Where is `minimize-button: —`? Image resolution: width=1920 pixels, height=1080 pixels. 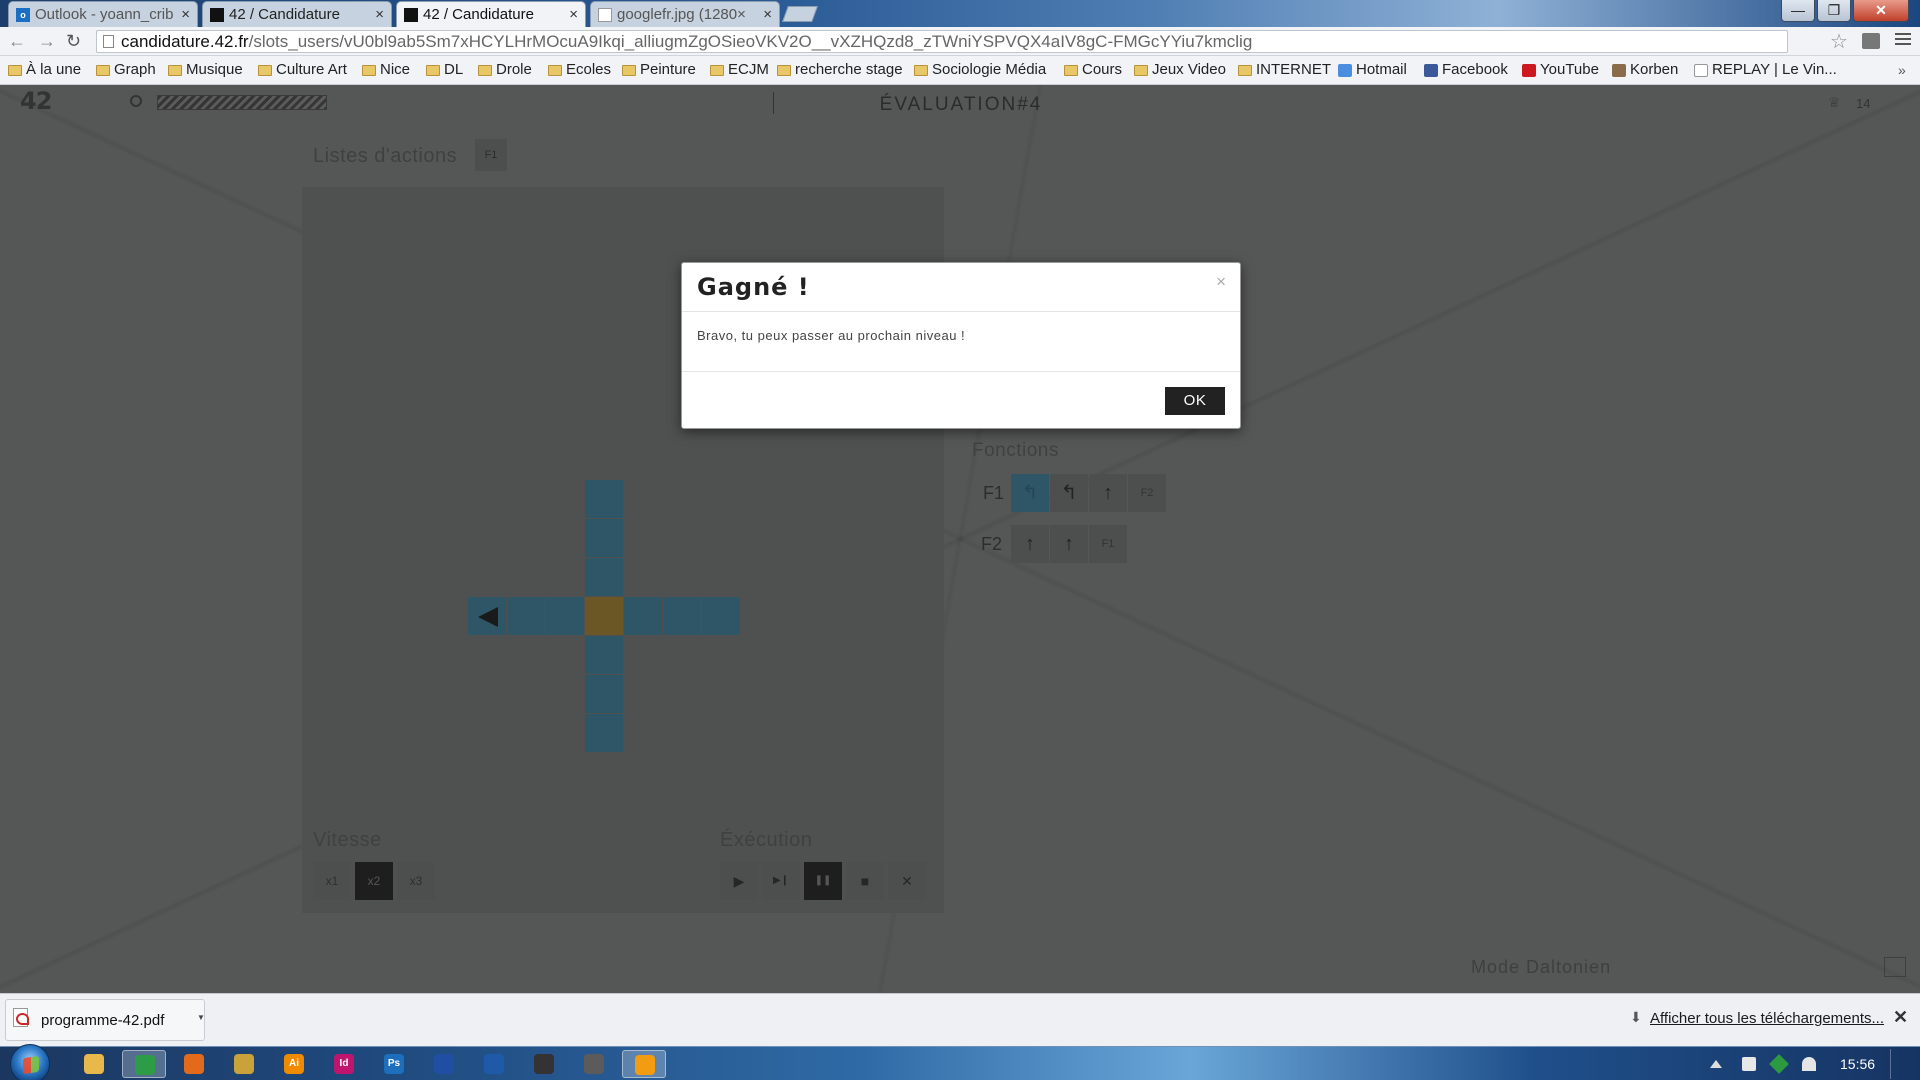 minimize-button: — is located at coordinates (1798, 11).